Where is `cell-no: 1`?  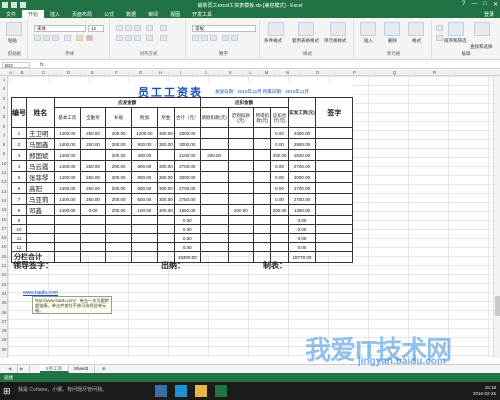
cell-no: 1 is located at coordinates (19, 133).